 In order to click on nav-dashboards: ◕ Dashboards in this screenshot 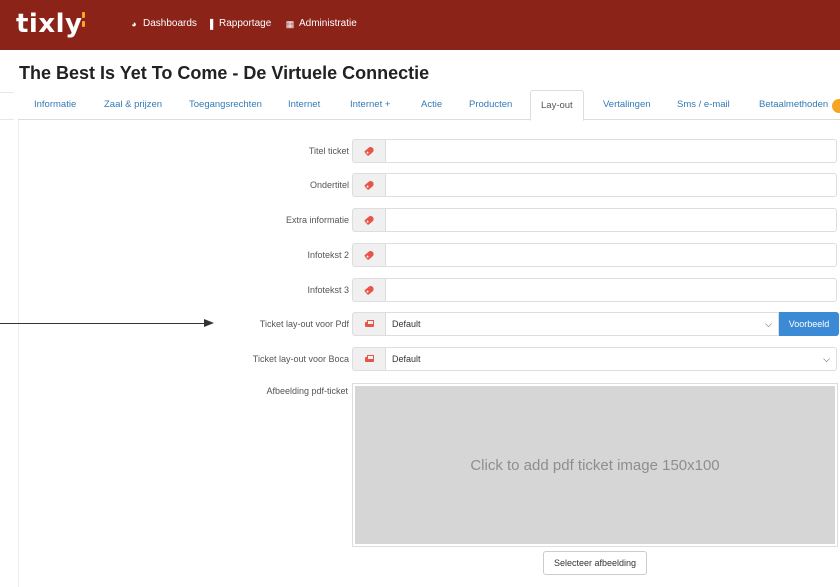, I will do `click(163, 24)`.